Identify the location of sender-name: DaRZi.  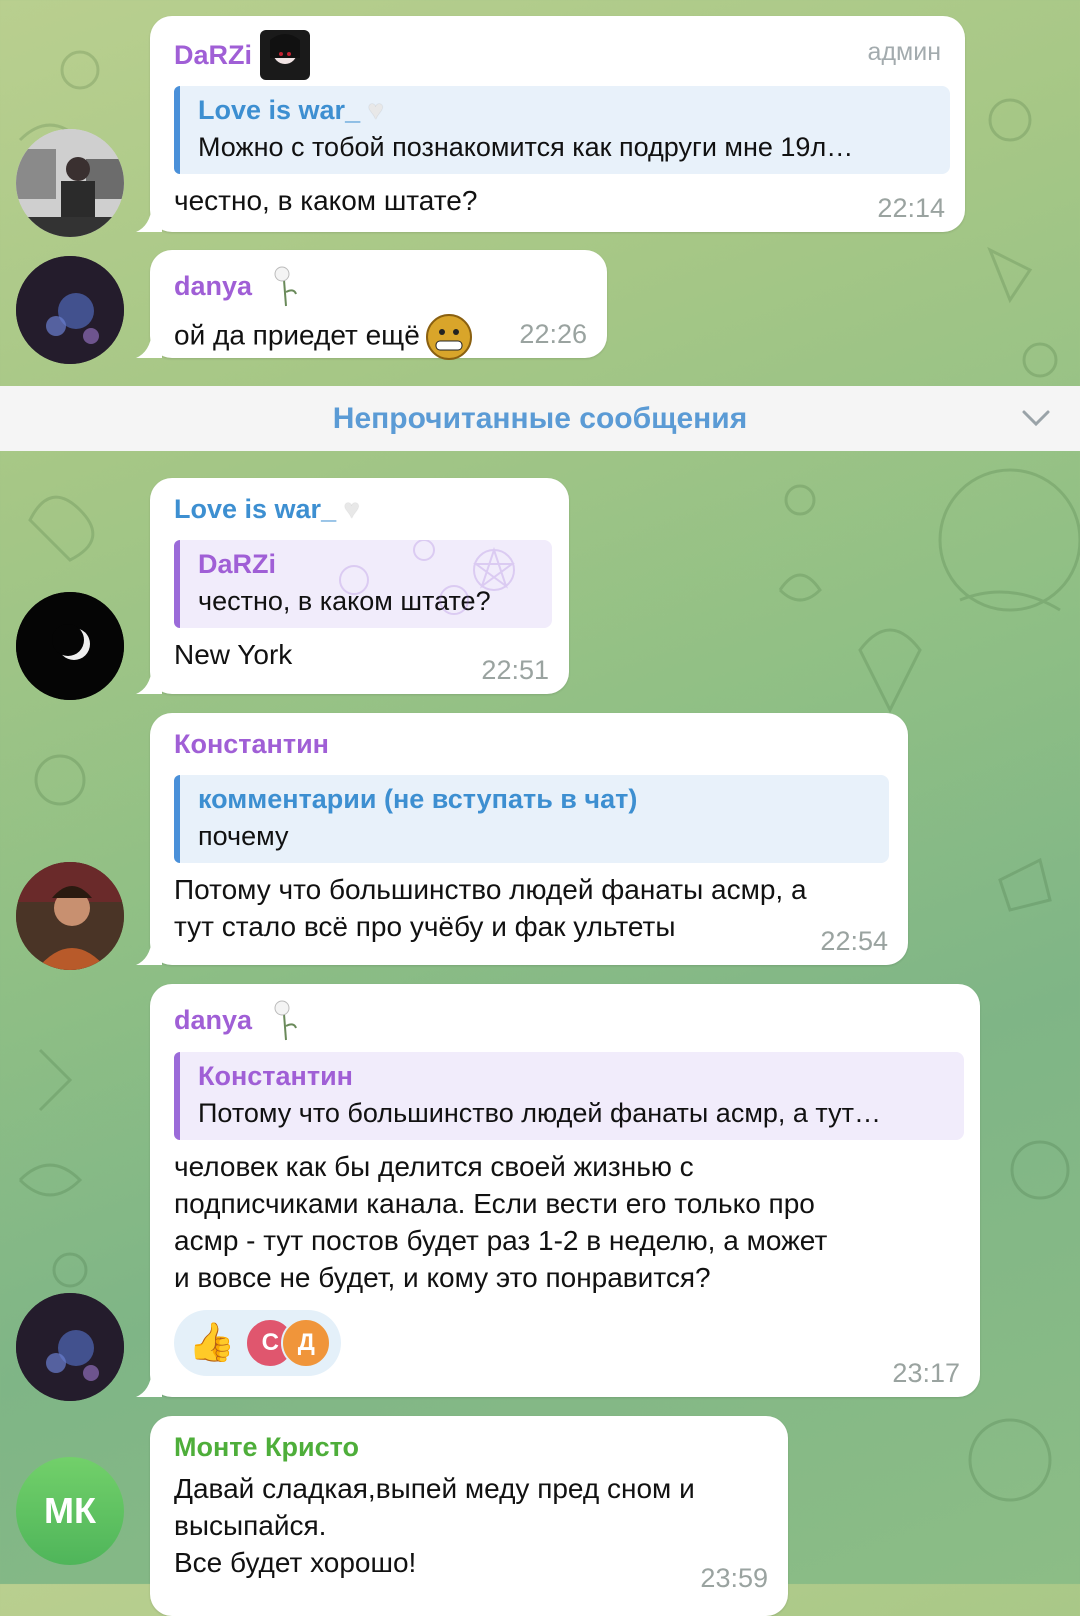
(213, 55).